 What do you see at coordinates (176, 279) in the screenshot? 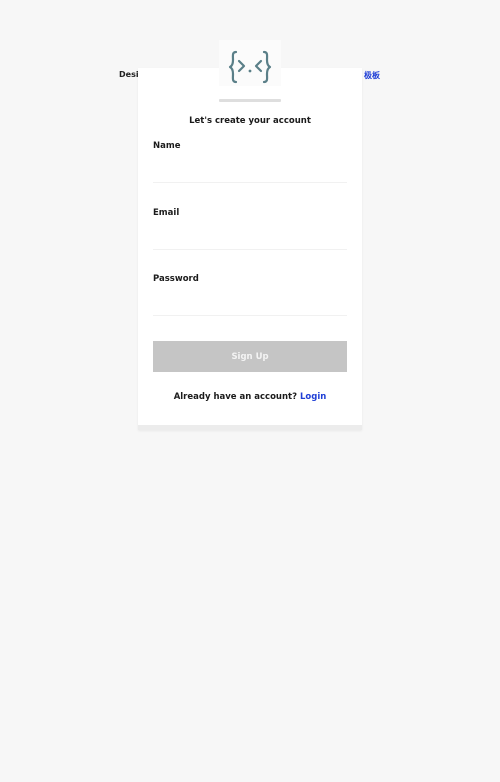
I see `password-label: Password` at bounding box center [176, 279].